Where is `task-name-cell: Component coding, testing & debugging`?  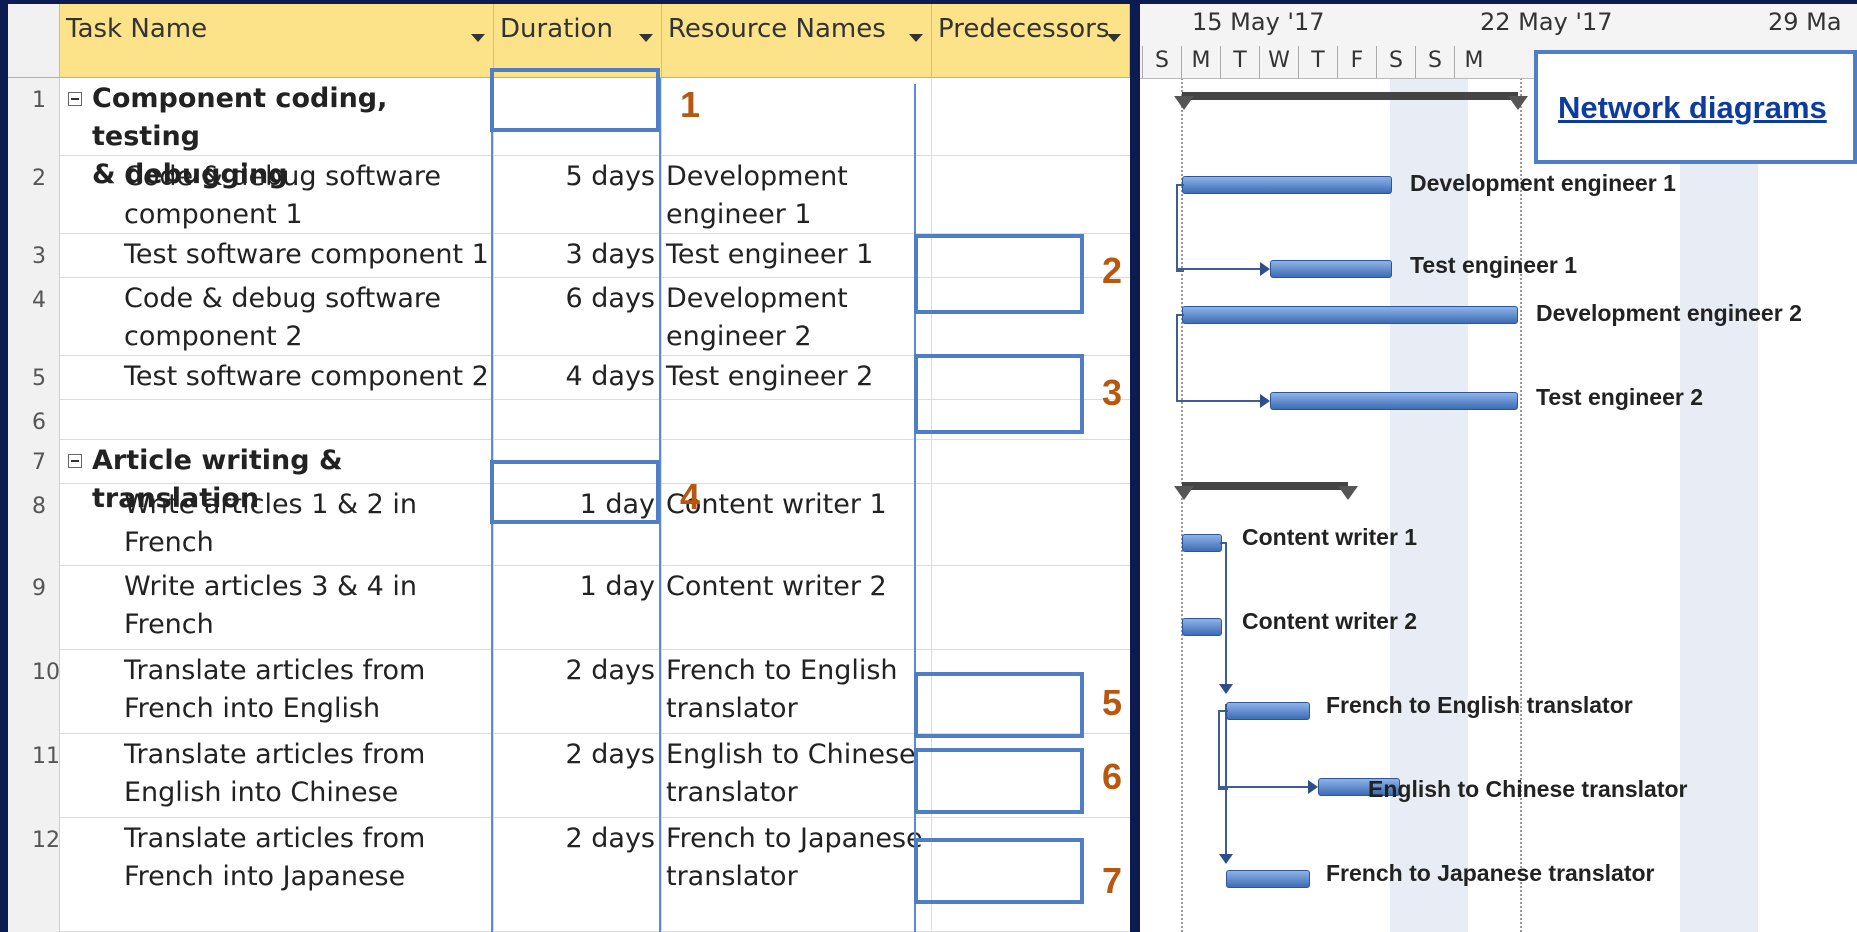 task-name-cell: Component coding, testing & debugging is located at coordinates (277, 134).